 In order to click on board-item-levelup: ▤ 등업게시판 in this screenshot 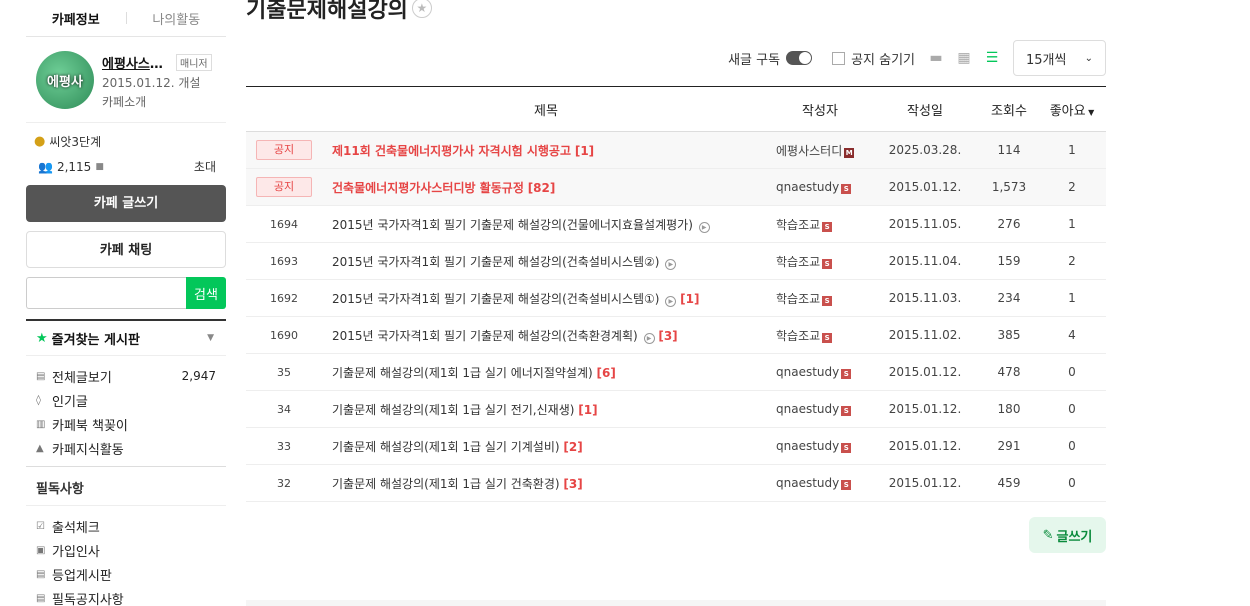, I will do `click(131, 574)`.